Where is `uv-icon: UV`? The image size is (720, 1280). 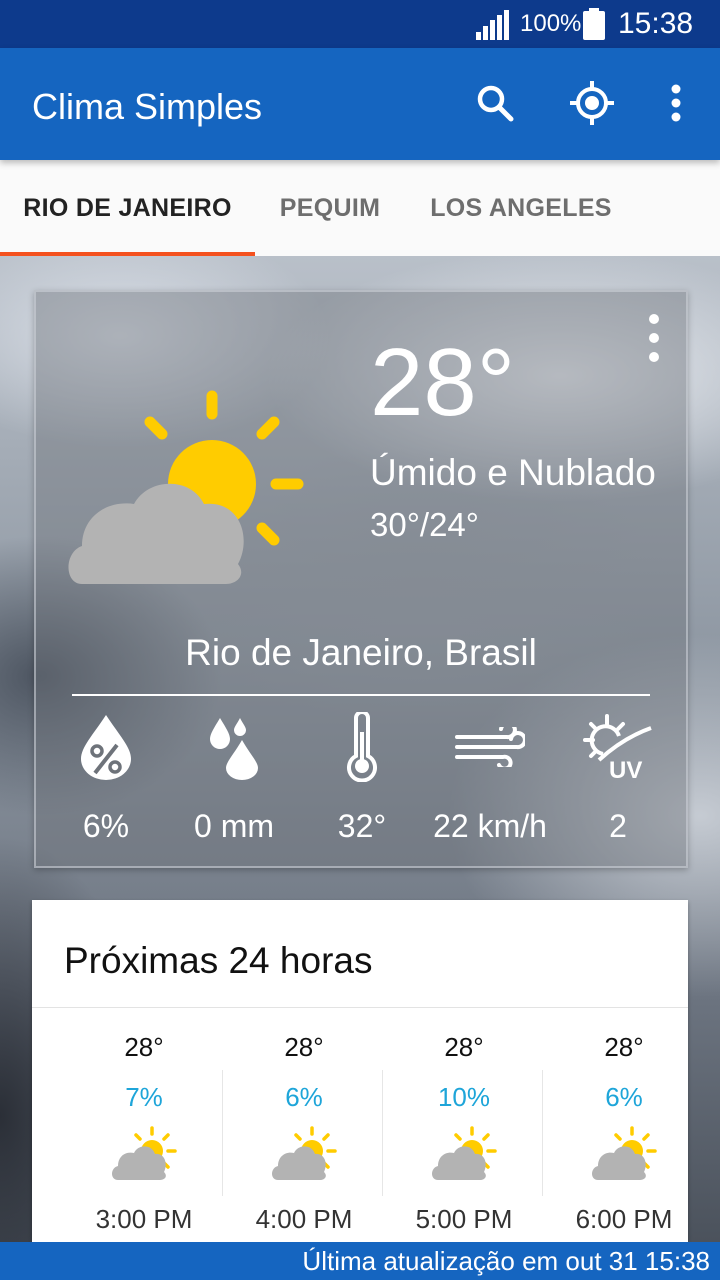
uv-icon: UV is located at coordinates (617, 747).